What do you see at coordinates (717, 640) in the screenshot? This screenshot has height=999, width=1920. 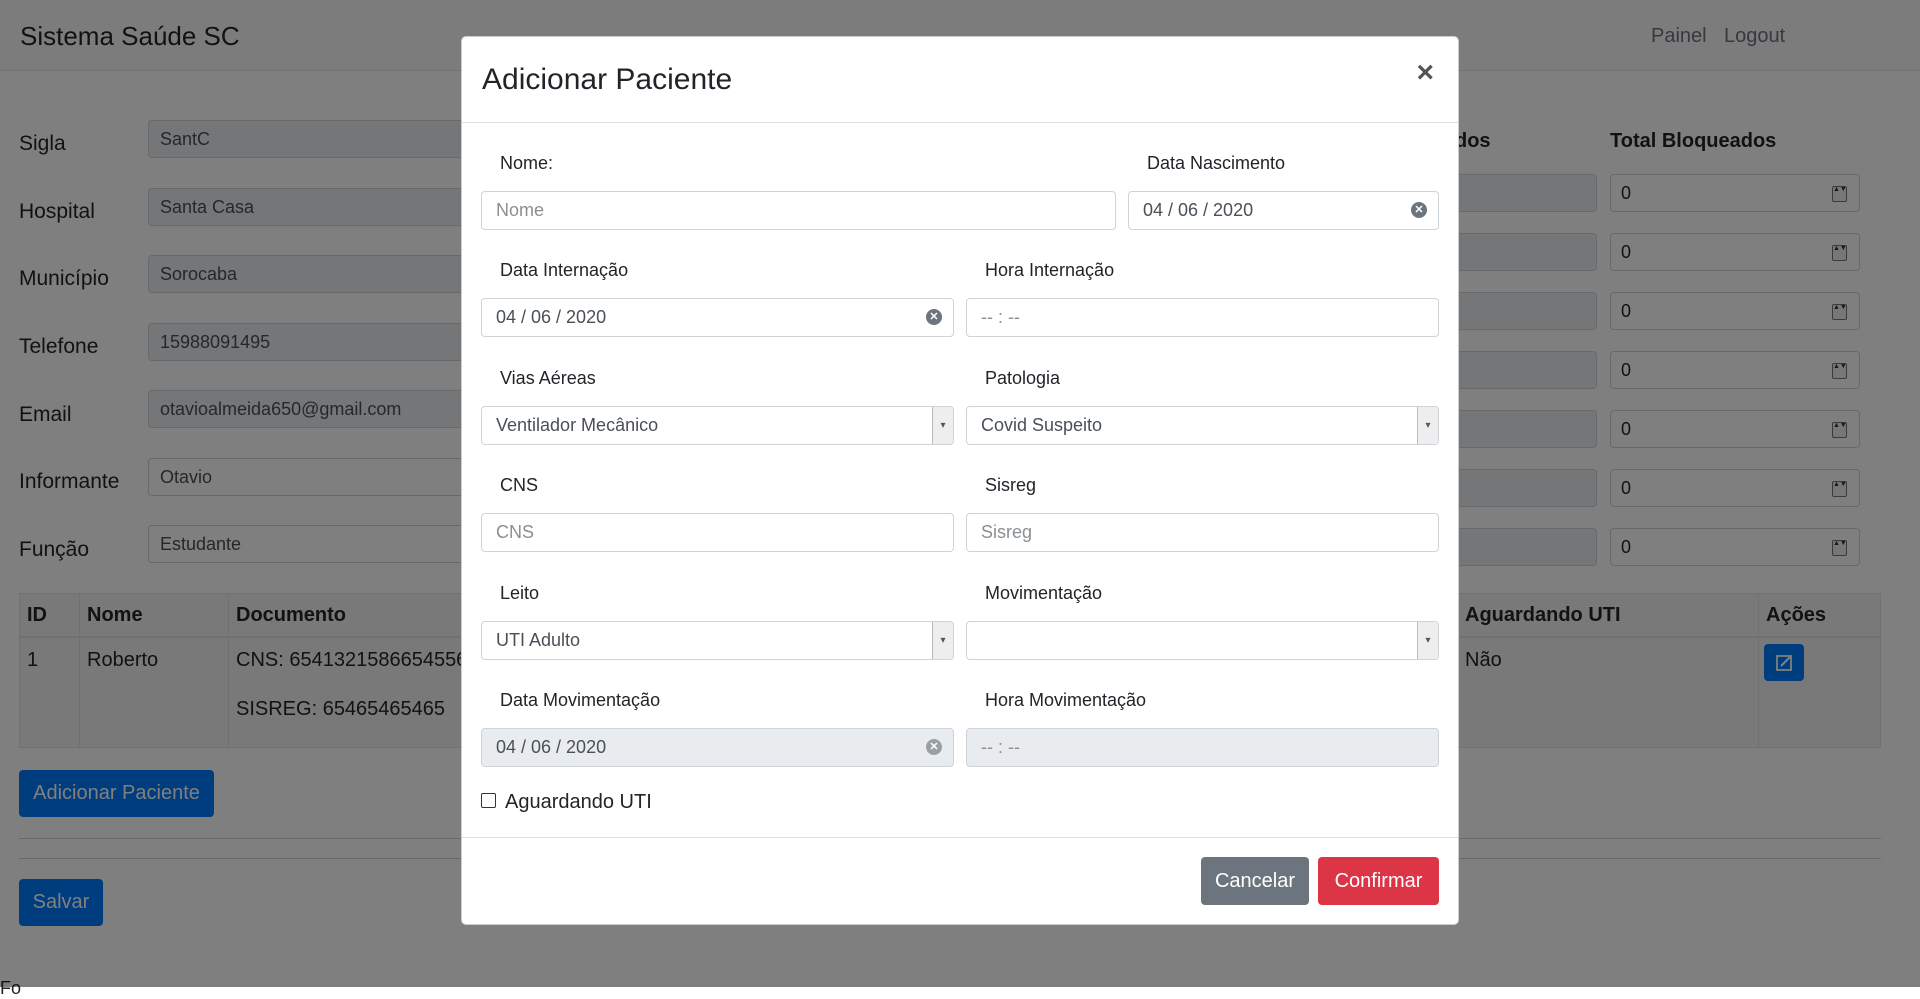 I see `leito-select: UTI Adulto ▾` at bounding box center [717, 640].